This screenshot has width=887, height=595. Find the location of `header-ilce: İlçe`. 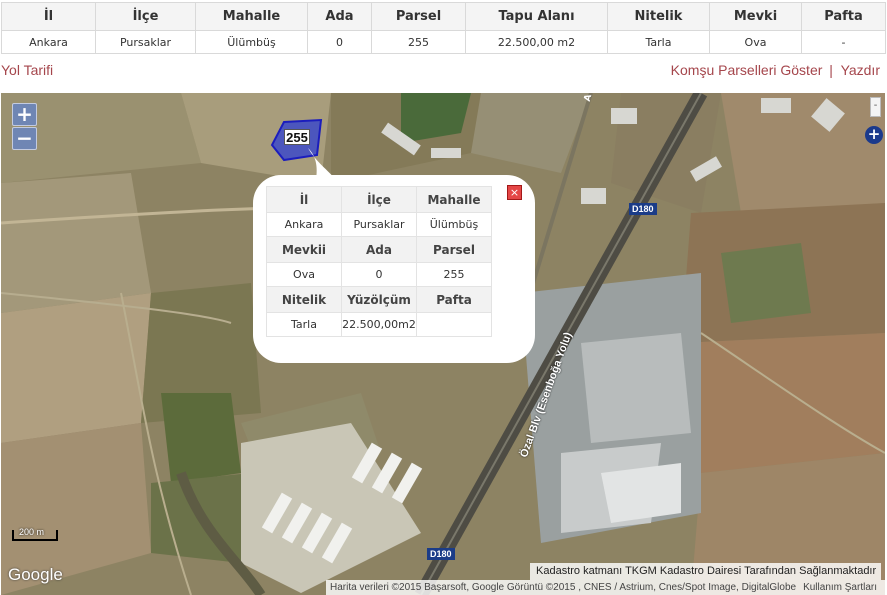

header-ilce: İlçe is located at coordinates (145, 16).